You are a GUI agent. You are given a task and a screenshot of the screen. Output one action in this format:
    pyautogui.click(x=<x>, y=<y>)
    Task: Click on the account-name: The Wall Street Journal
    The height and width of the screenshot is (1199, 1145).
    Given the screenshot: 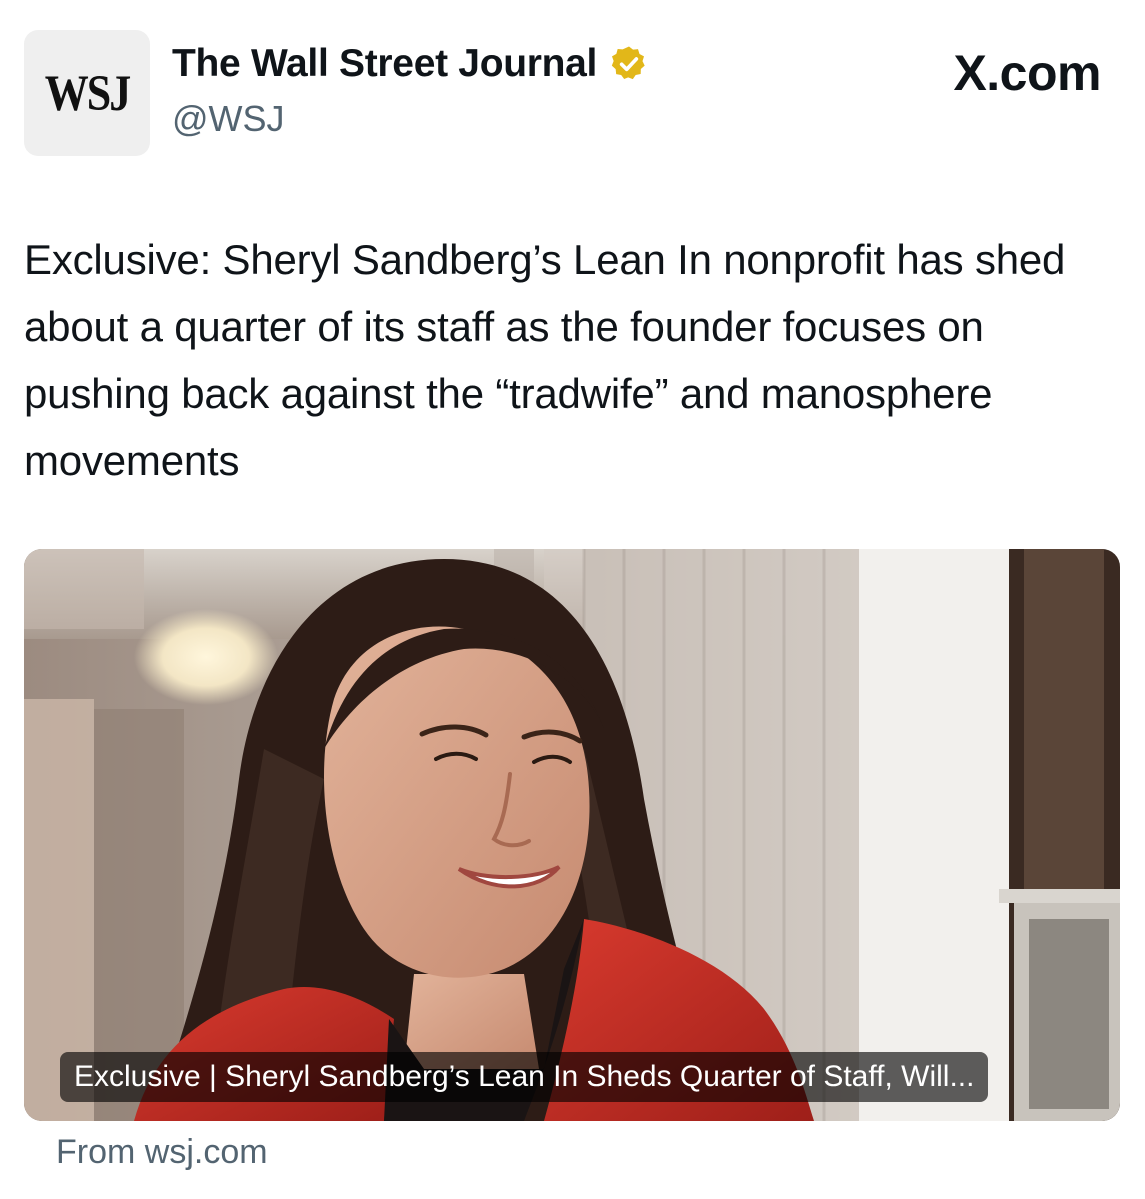 What is the action you would take?
    pyautogui.click(x=384, y=64)
    